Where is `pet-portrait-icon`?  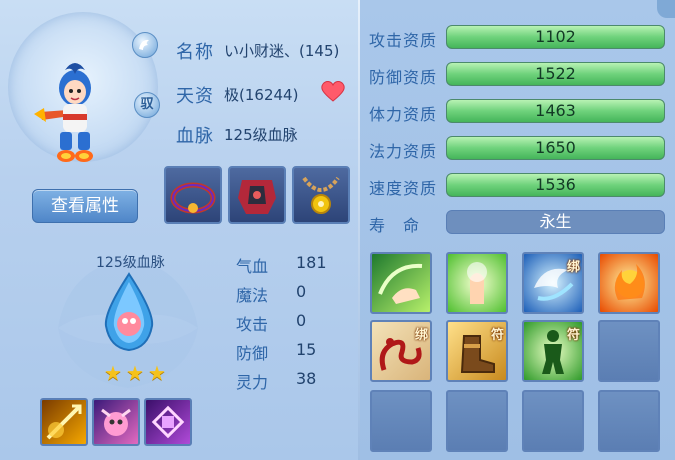
pet-portrait-icon is located at coordinates (75, 115).